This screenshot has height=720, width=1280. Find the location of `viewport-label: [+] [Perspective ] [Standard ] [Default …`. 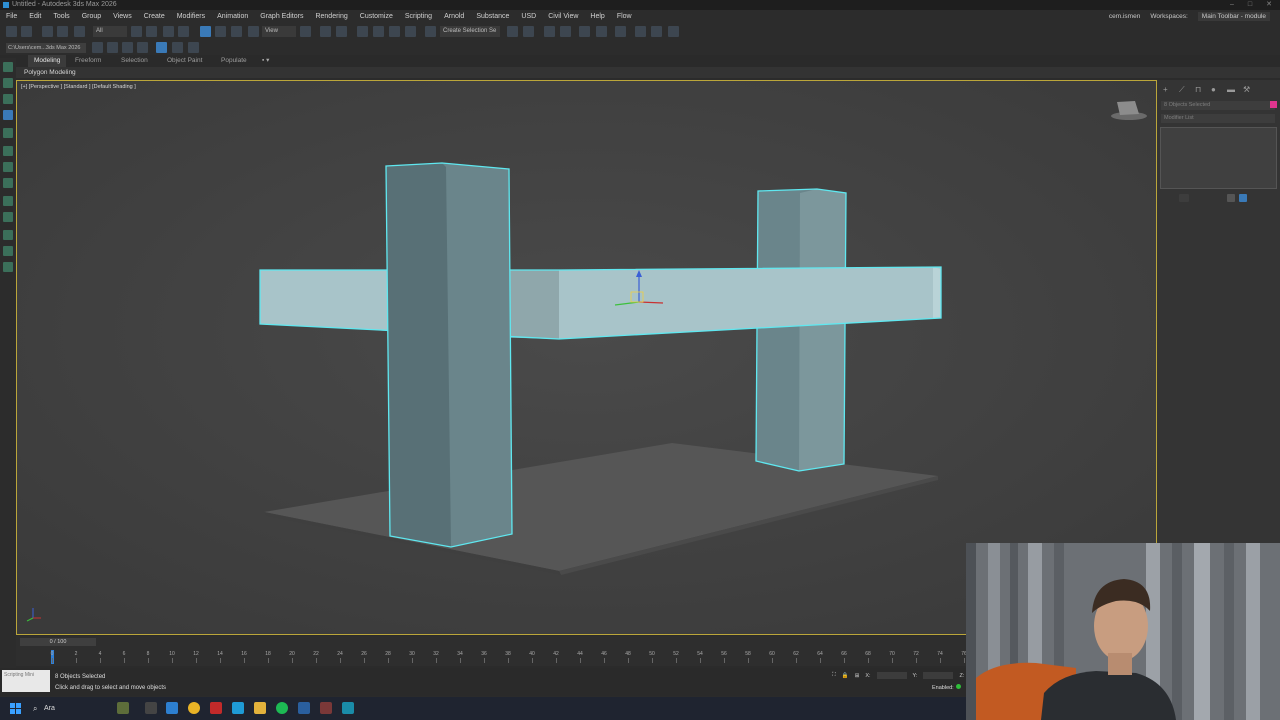

viewport-label: [+] [Perspective ] [Standard ] [Default … is located at coordinates (78, 87).